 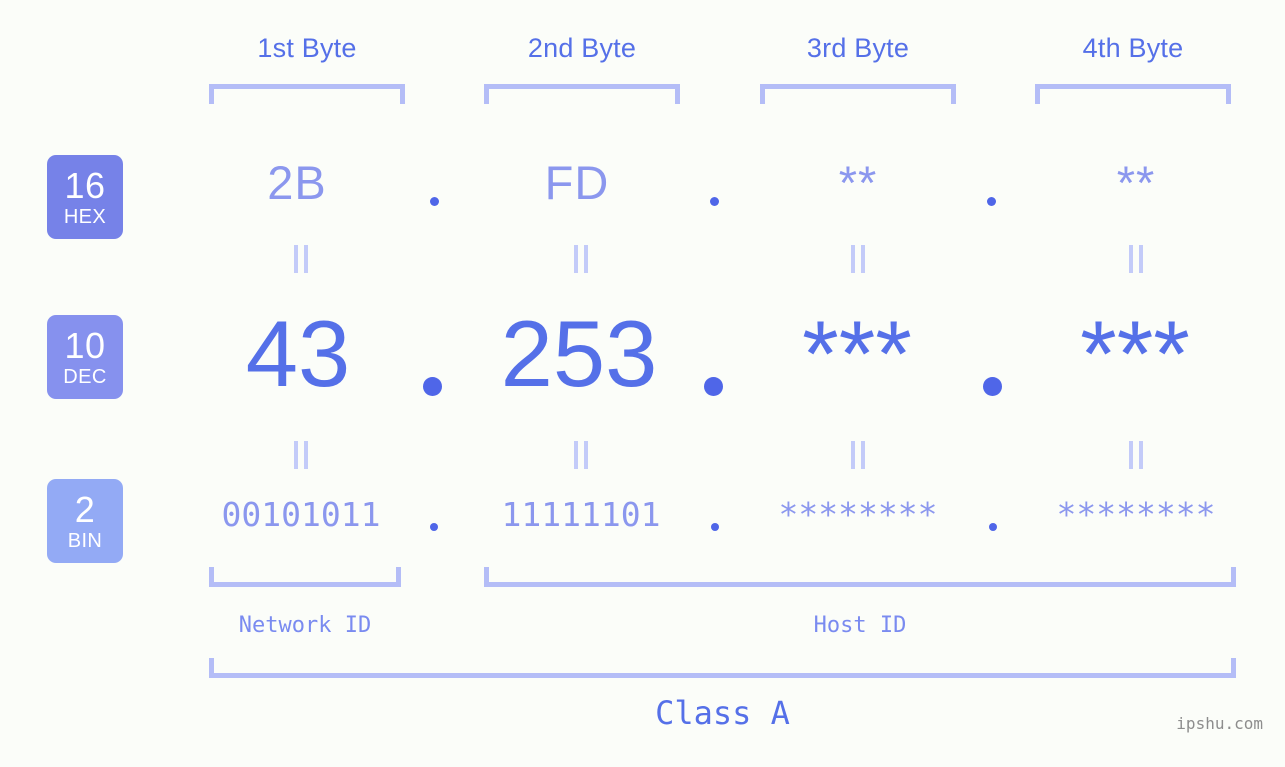 I want to click on base-badge-bin: 2 BIN, so click(x=85, y=521).